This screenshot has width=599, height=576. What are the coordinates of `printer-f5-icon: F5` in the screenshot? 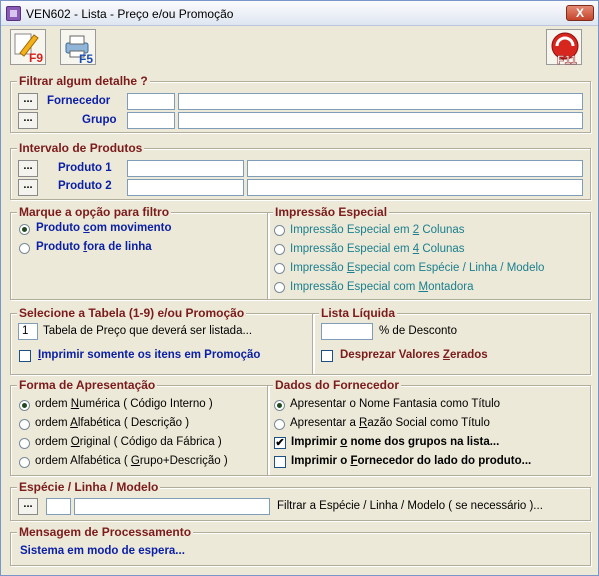 It's located at (79, 50).